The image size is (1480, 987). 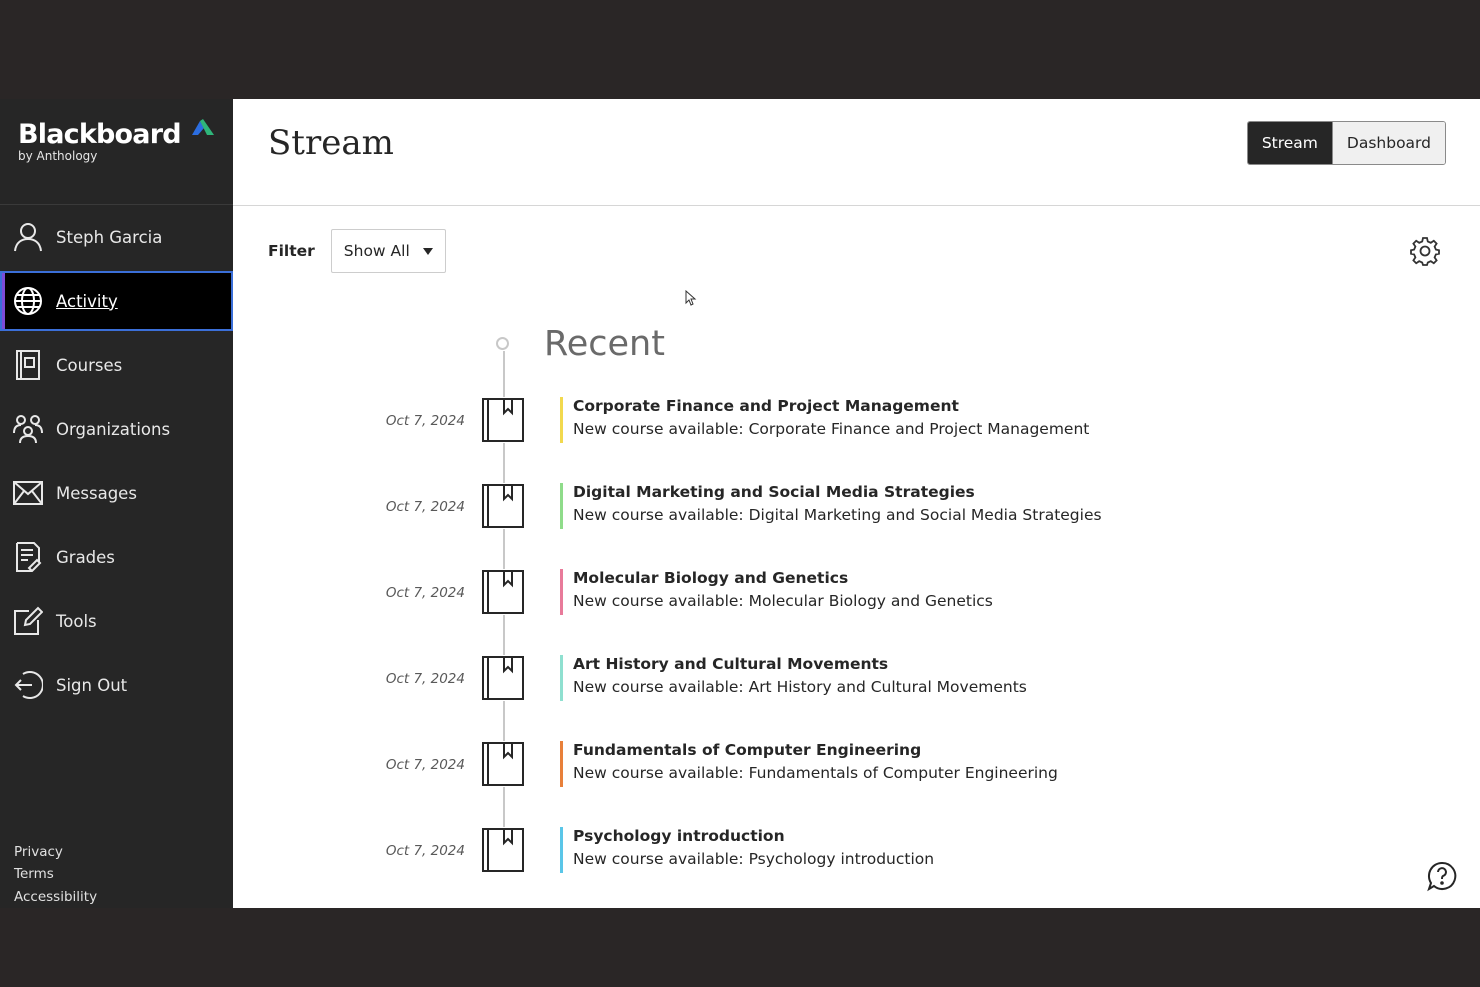 I want to click on courses-icon, so click(x=28, y=365).